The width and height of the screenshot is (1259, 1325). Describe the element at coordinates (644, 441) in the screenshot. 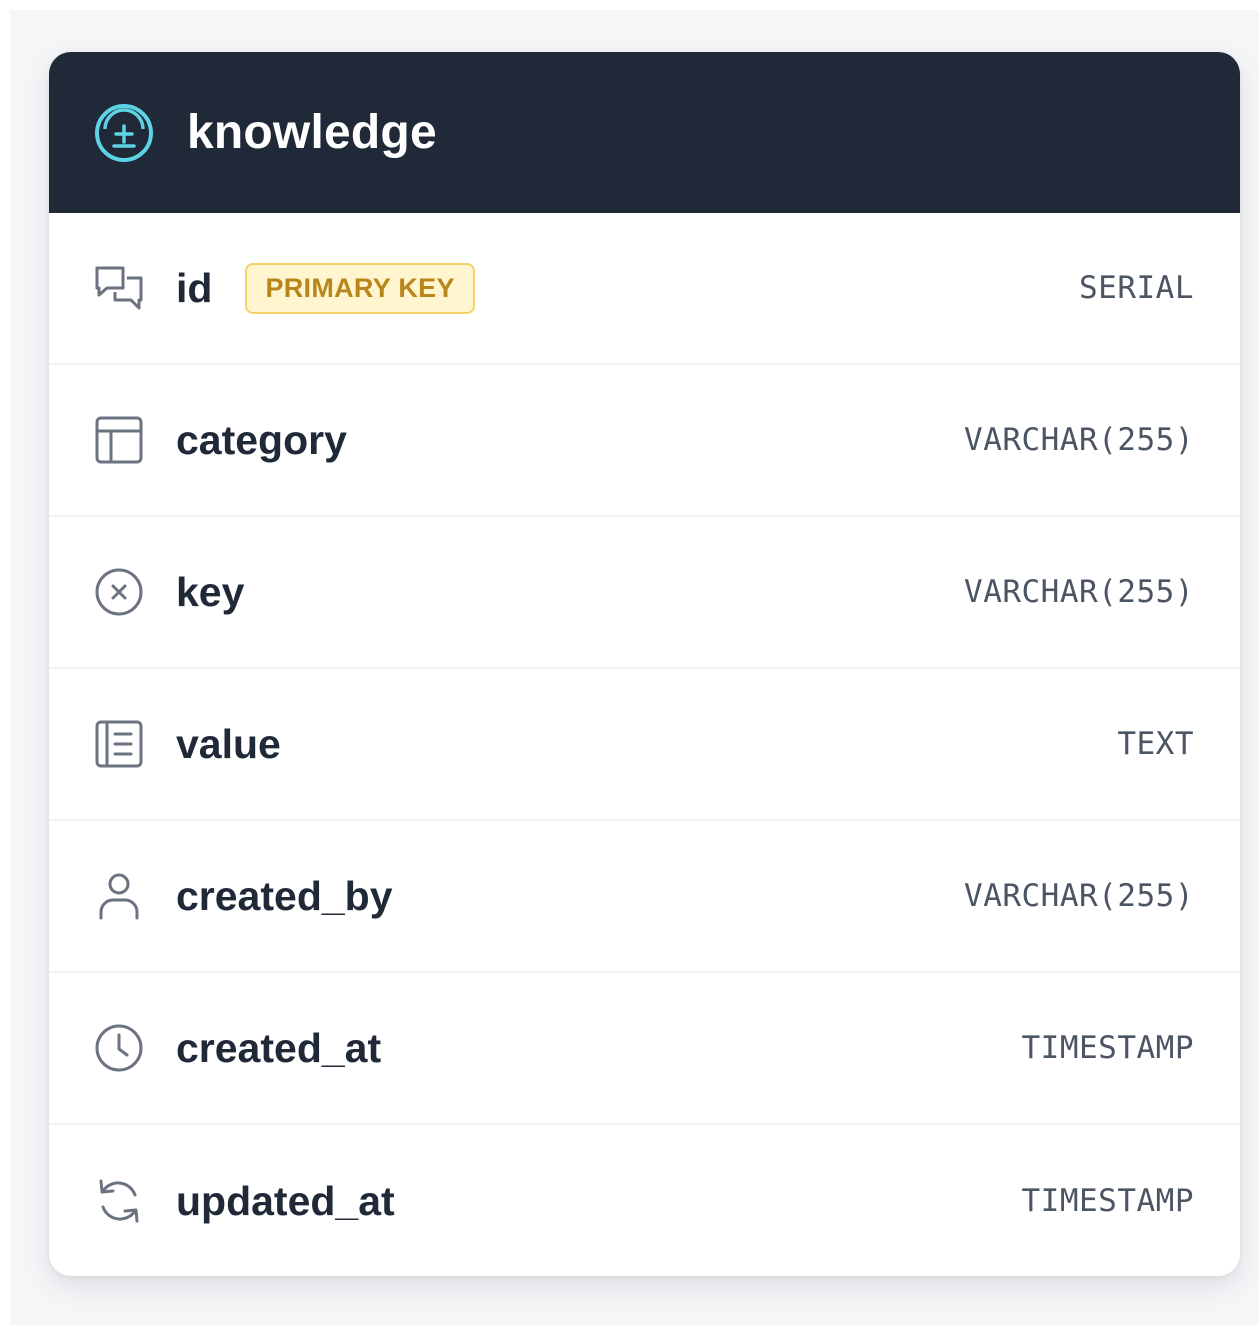

I see `column-row-category: category VARCHAR(255)` at that location.